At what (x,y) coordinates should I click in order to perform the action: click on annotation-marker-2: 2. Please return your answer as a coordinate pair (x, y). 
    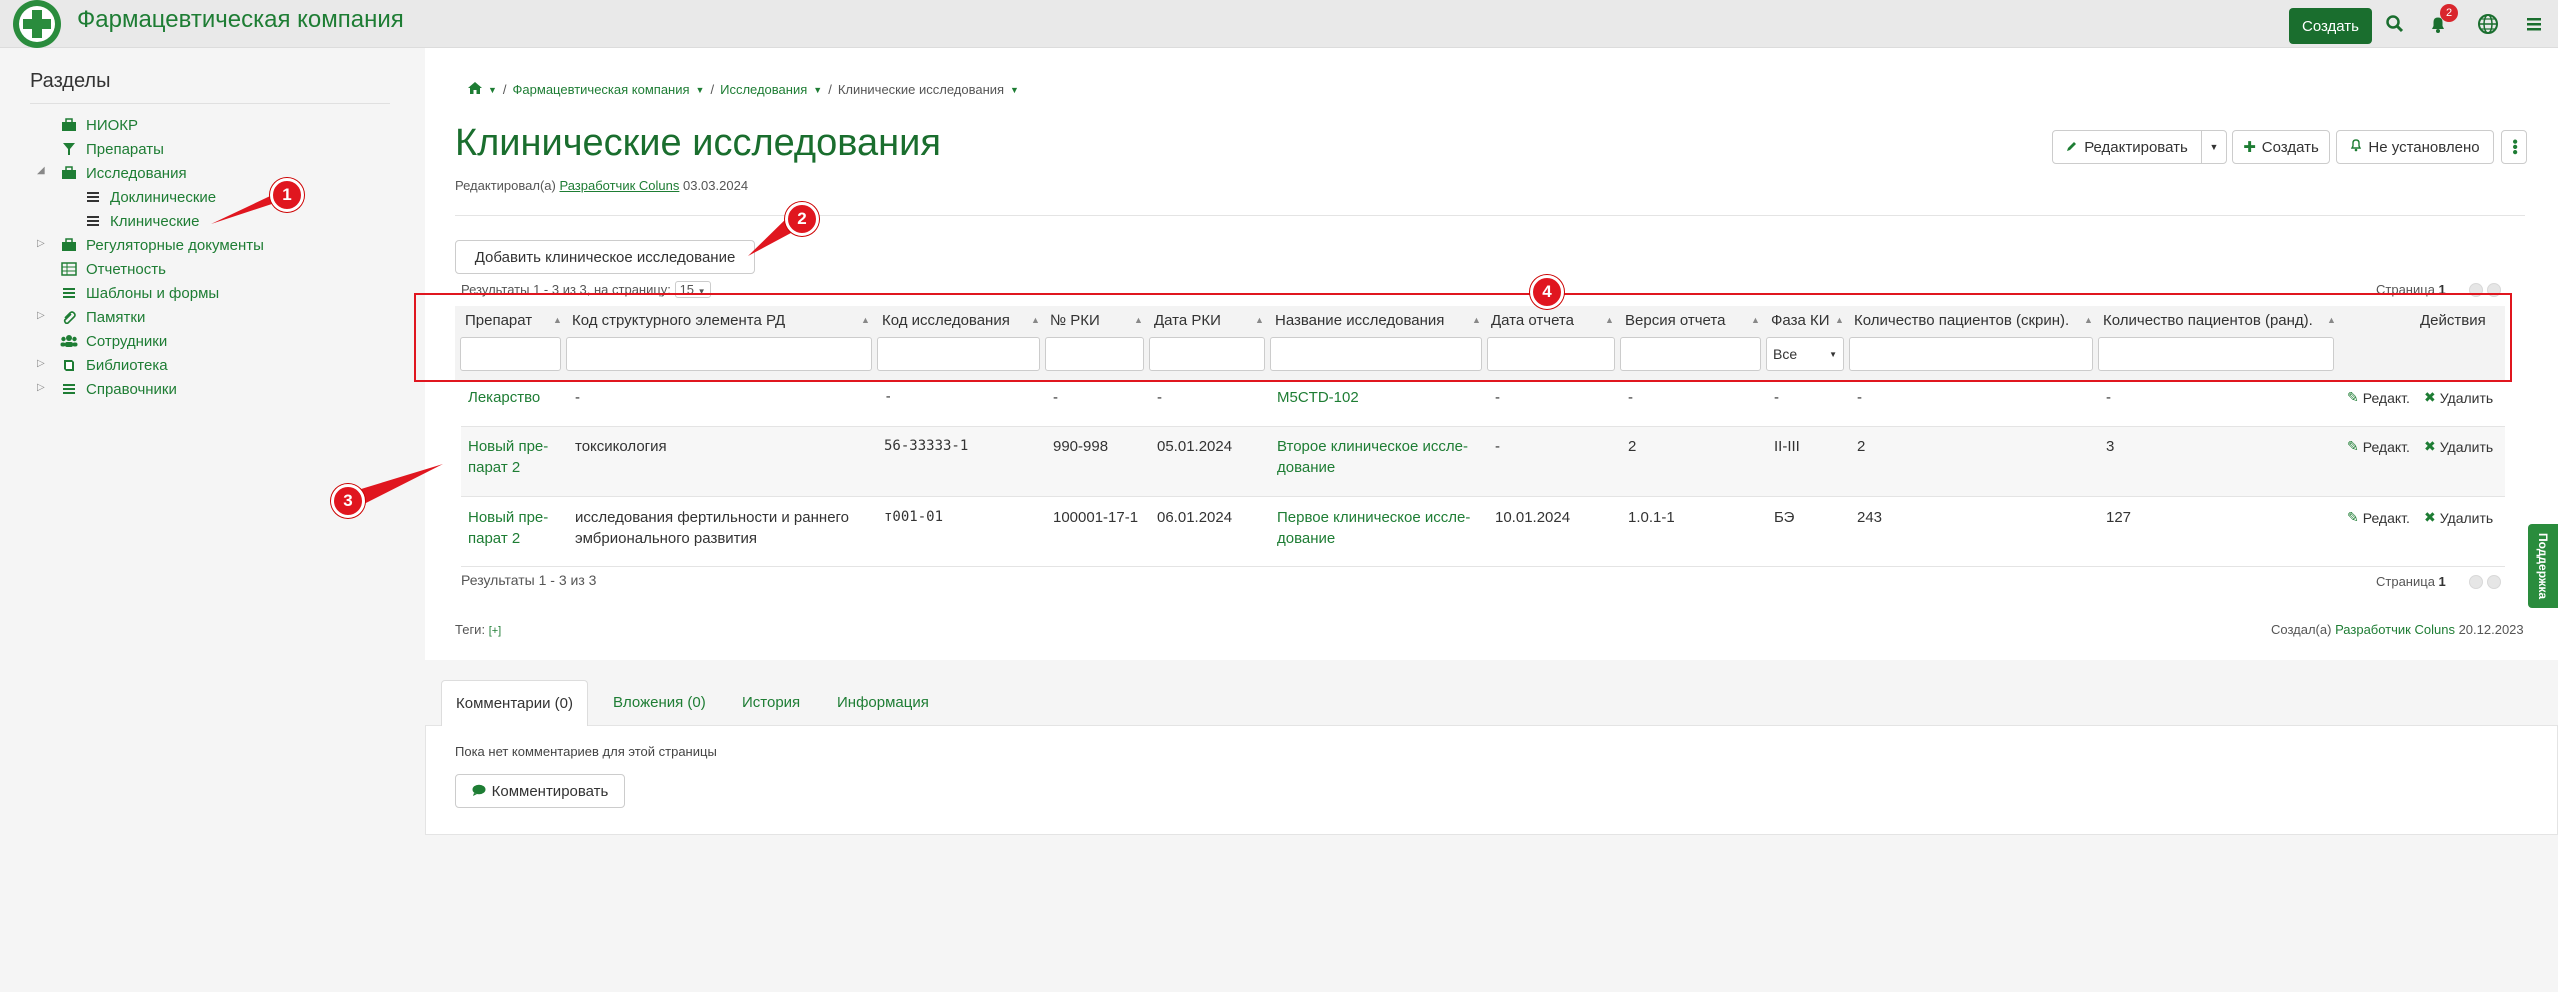
    Looking at the image, I should click on (802, 219).